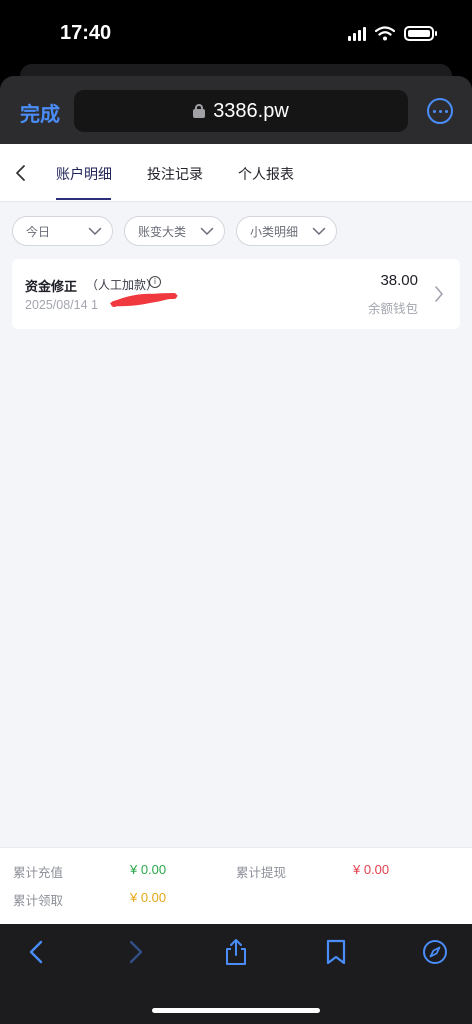 The image size is (472, 1024). What do you see at coordinates (440, 111) in the screenshot?
I see `more-options-icon` at bounding box center [440, 111].